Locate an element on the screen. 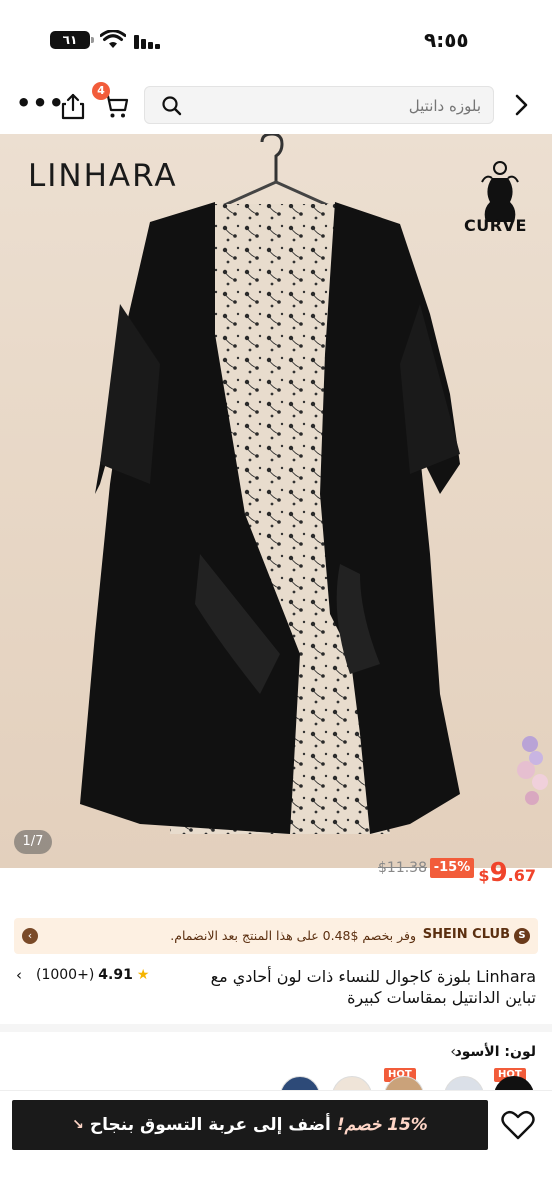  promo-text: 15% خصم! is located at coordinates (382, 1125).